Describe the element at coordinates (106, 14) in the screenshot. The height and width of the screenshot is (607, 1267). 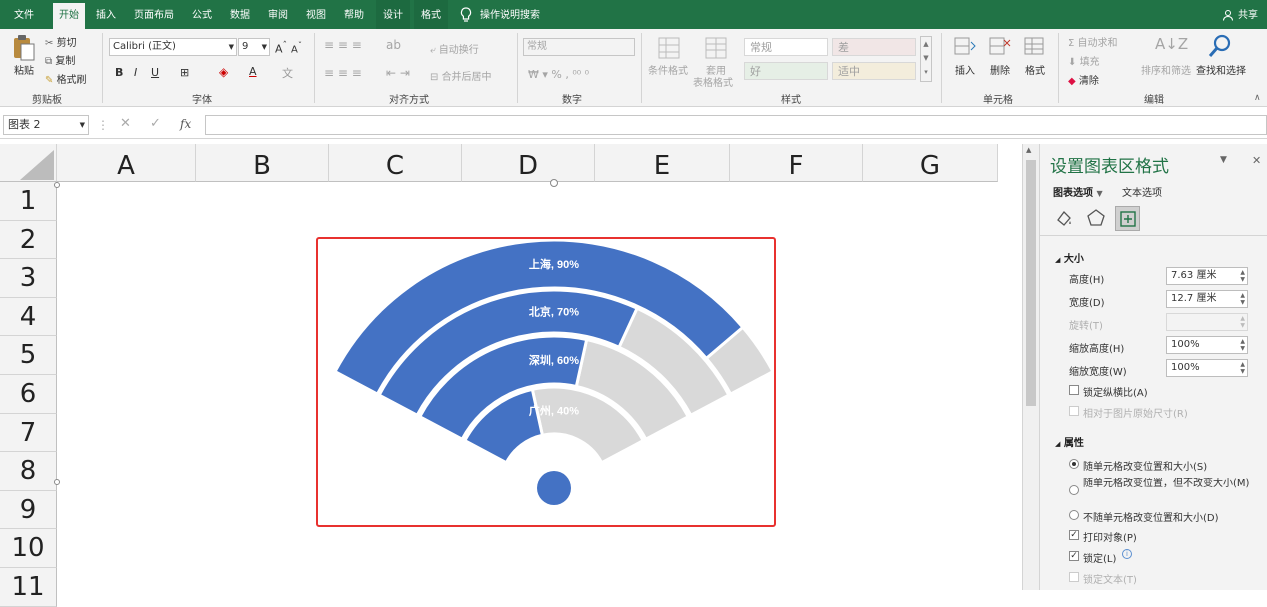
I see `tab-insert: 插入` at that location.